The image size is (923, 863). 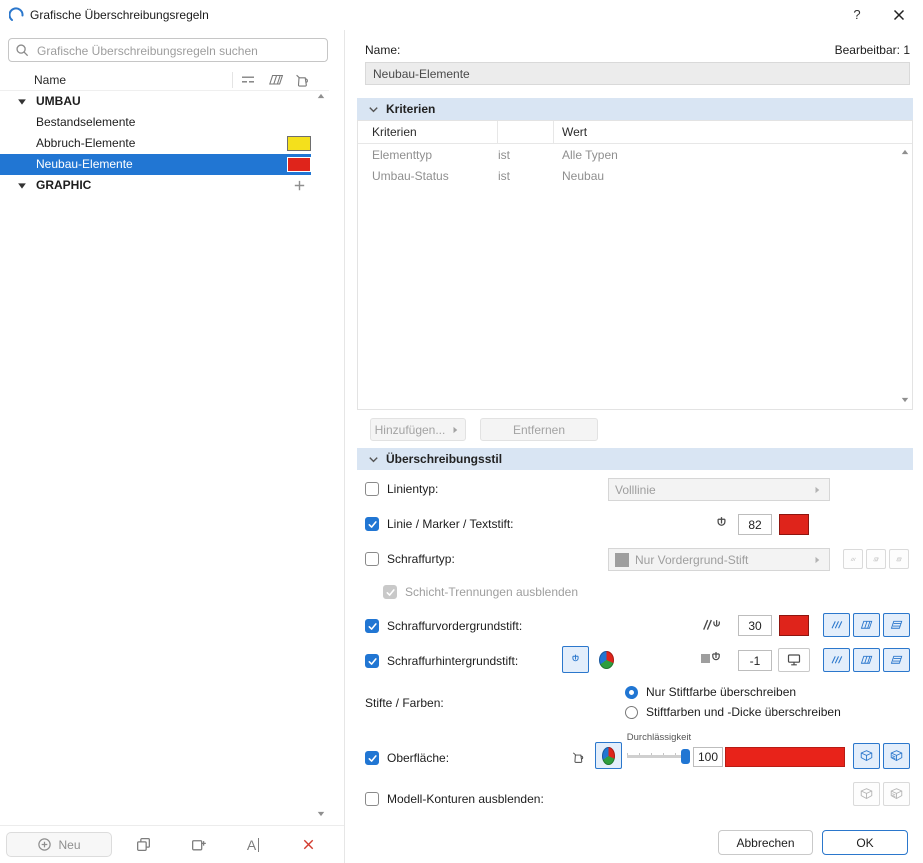 I want to click on pen-color-weight-radio, so click(x=631, y=712).